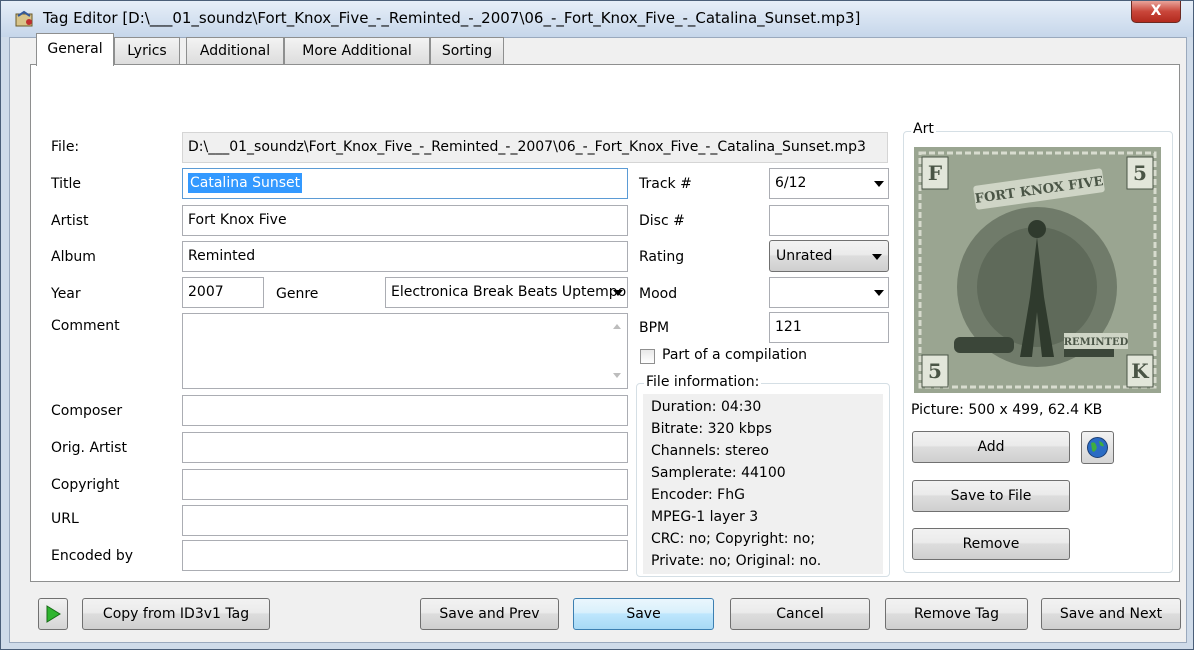 The width and height of the screenshot is (1194, 650). Describe the element at coordinates (405, 220) in the screenshot. I see `artist-input: Fort Knox Five` at that location.